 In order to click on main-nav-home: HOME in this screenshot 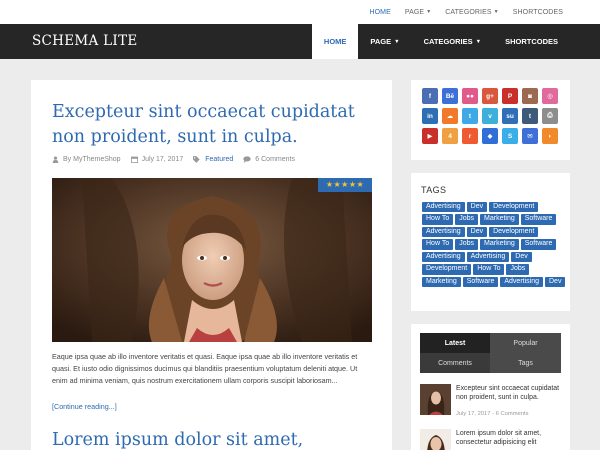, I will do `click(335, 41)`.